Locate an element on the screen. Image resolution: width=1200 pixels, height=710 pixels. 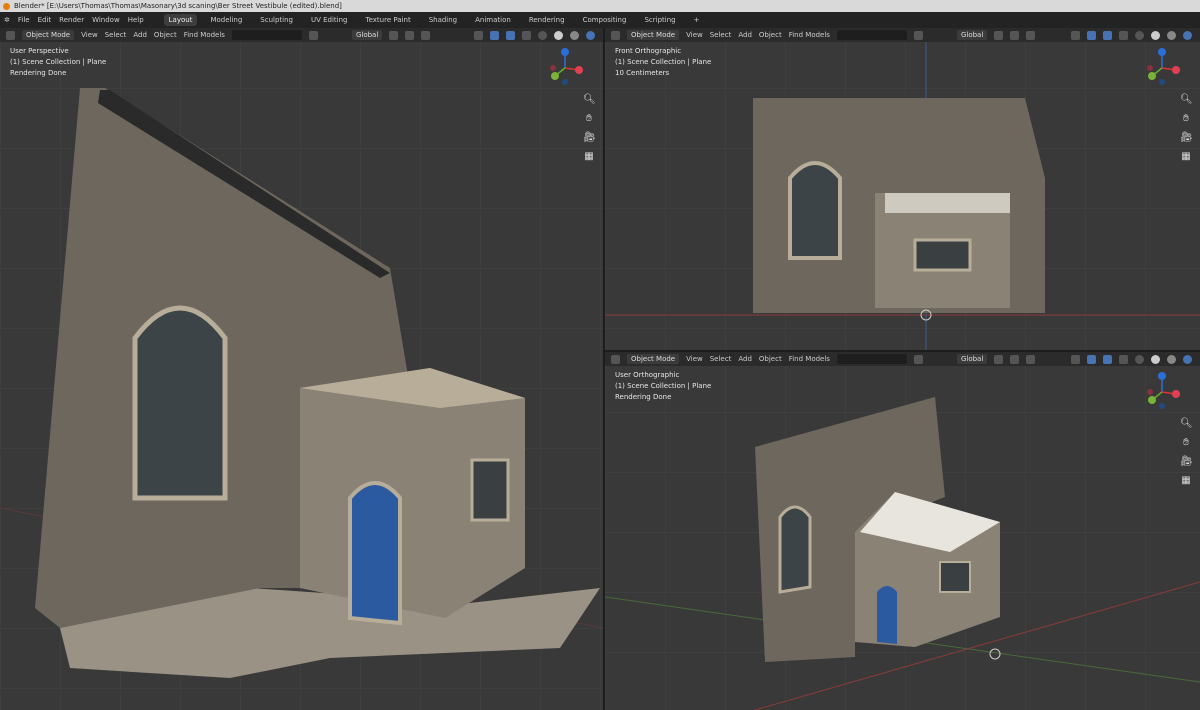
collection-info: (1) Scene Collection | Plane is located at coordinates (663, 386).